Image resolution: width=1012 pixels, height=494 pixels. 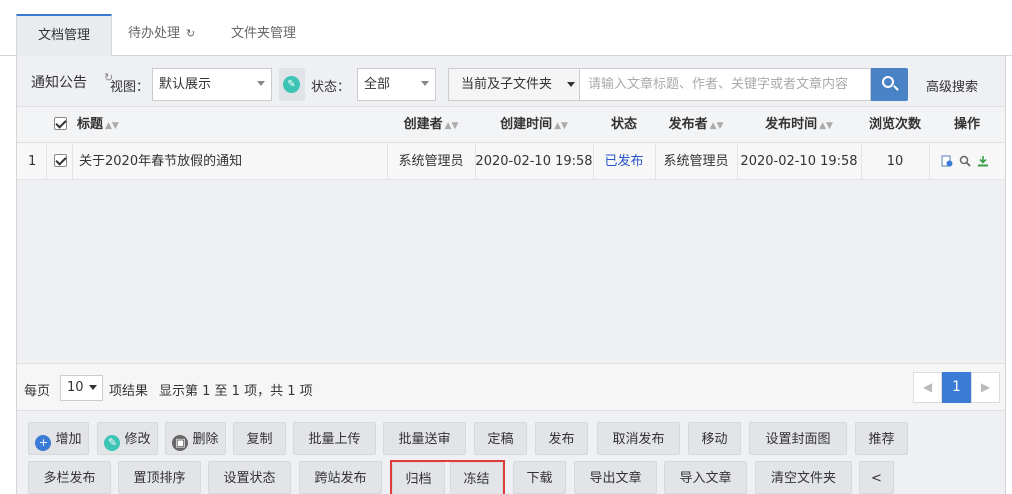 I want to click on collapse-button: <, so click(x=876, y=477).